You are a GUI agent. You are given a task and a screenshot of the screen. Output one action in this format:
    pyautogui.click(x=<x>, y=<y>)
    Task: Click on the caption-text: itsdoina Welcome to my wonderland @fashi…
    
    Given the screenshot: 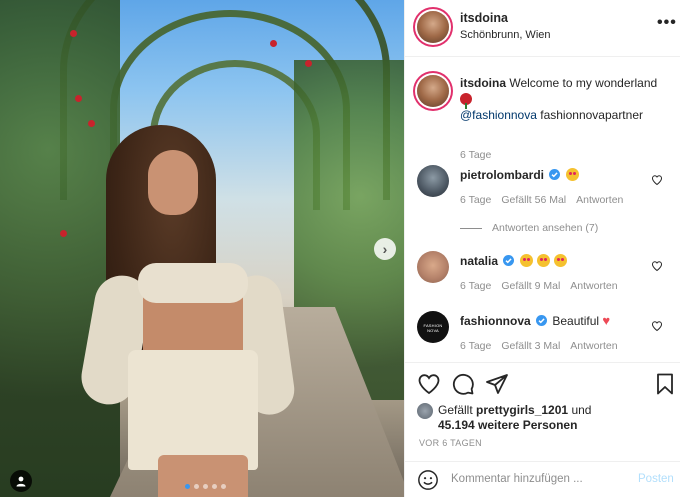 What is the action you would take?
    pyautogui.click(x=560, y=99)
    